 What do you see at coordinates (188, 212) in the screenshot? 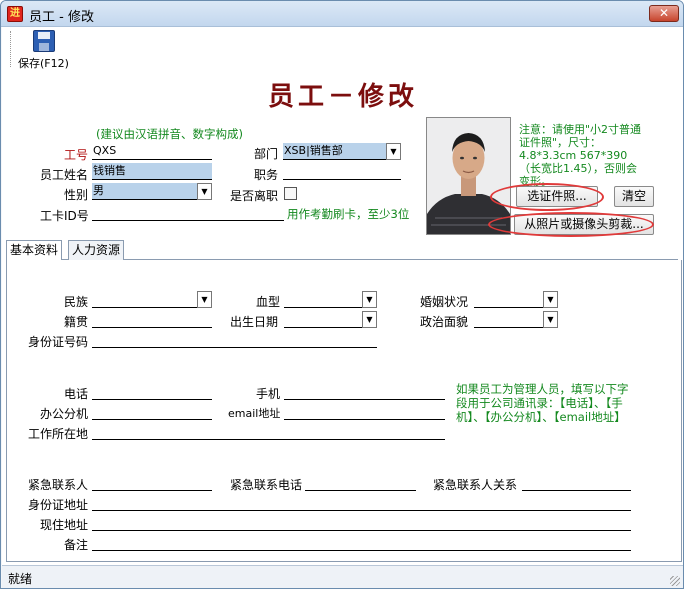
I see `card-field` at bounding box center [188, 212].